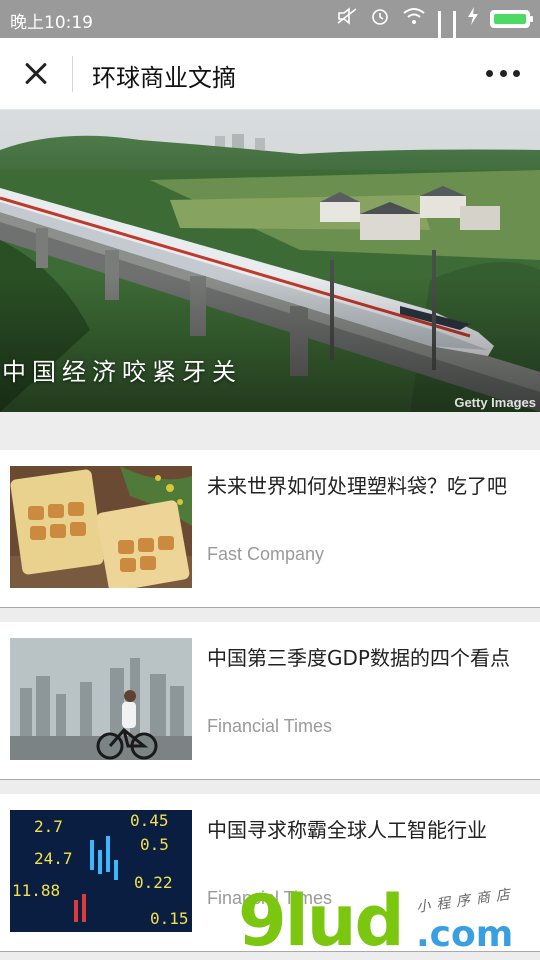  I want to click on page-title: 环球商业文摘, so click(164, 78).